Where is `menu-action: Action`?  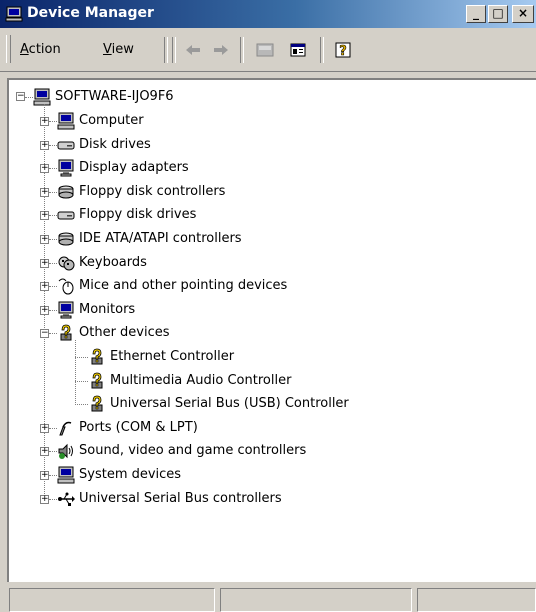 menu-action: Action is located at coordinates (40, 49).